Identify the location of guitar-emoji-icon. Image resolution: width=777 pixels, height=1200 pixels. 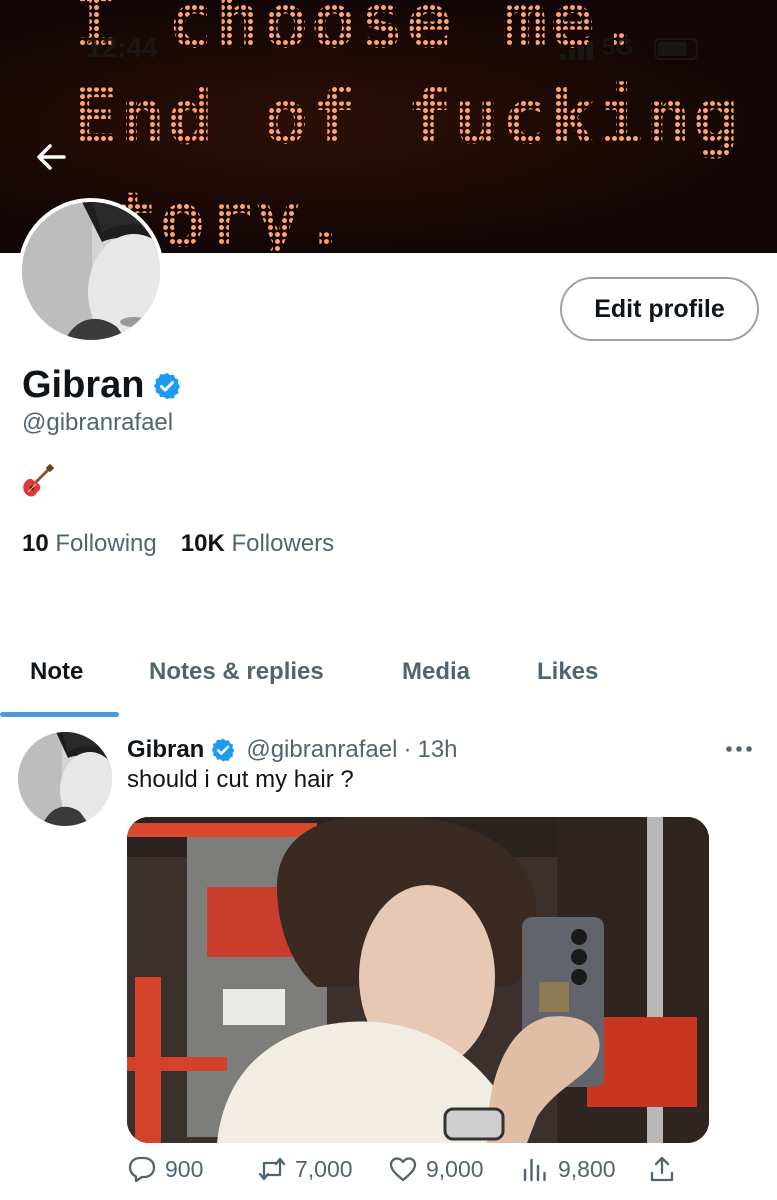
(38, 480).